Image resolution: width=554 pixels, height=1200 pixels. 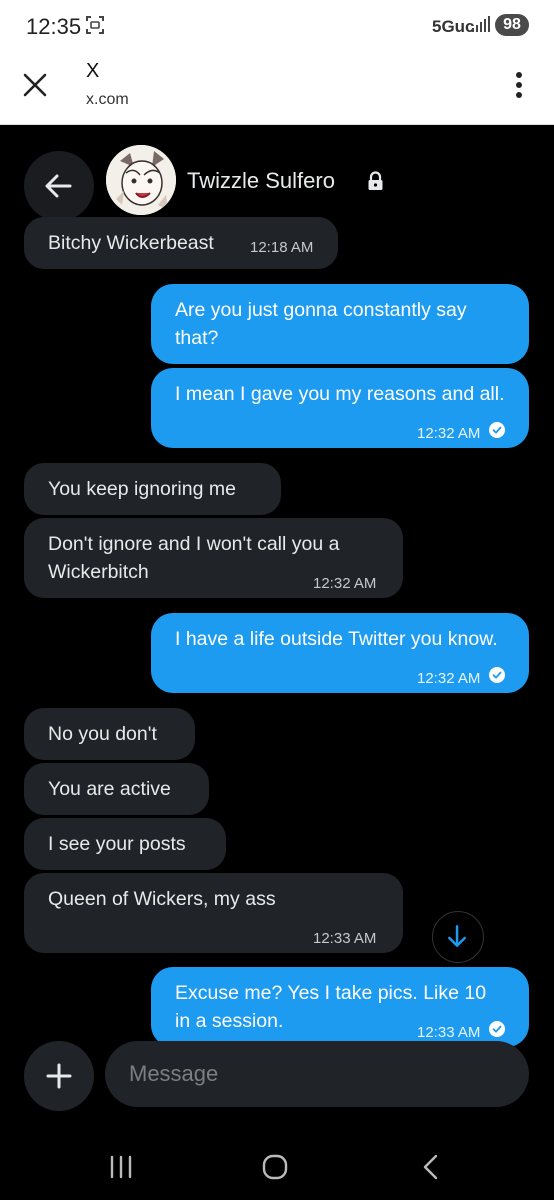 I want to click on avatar-image, so click(x=141, y=180).